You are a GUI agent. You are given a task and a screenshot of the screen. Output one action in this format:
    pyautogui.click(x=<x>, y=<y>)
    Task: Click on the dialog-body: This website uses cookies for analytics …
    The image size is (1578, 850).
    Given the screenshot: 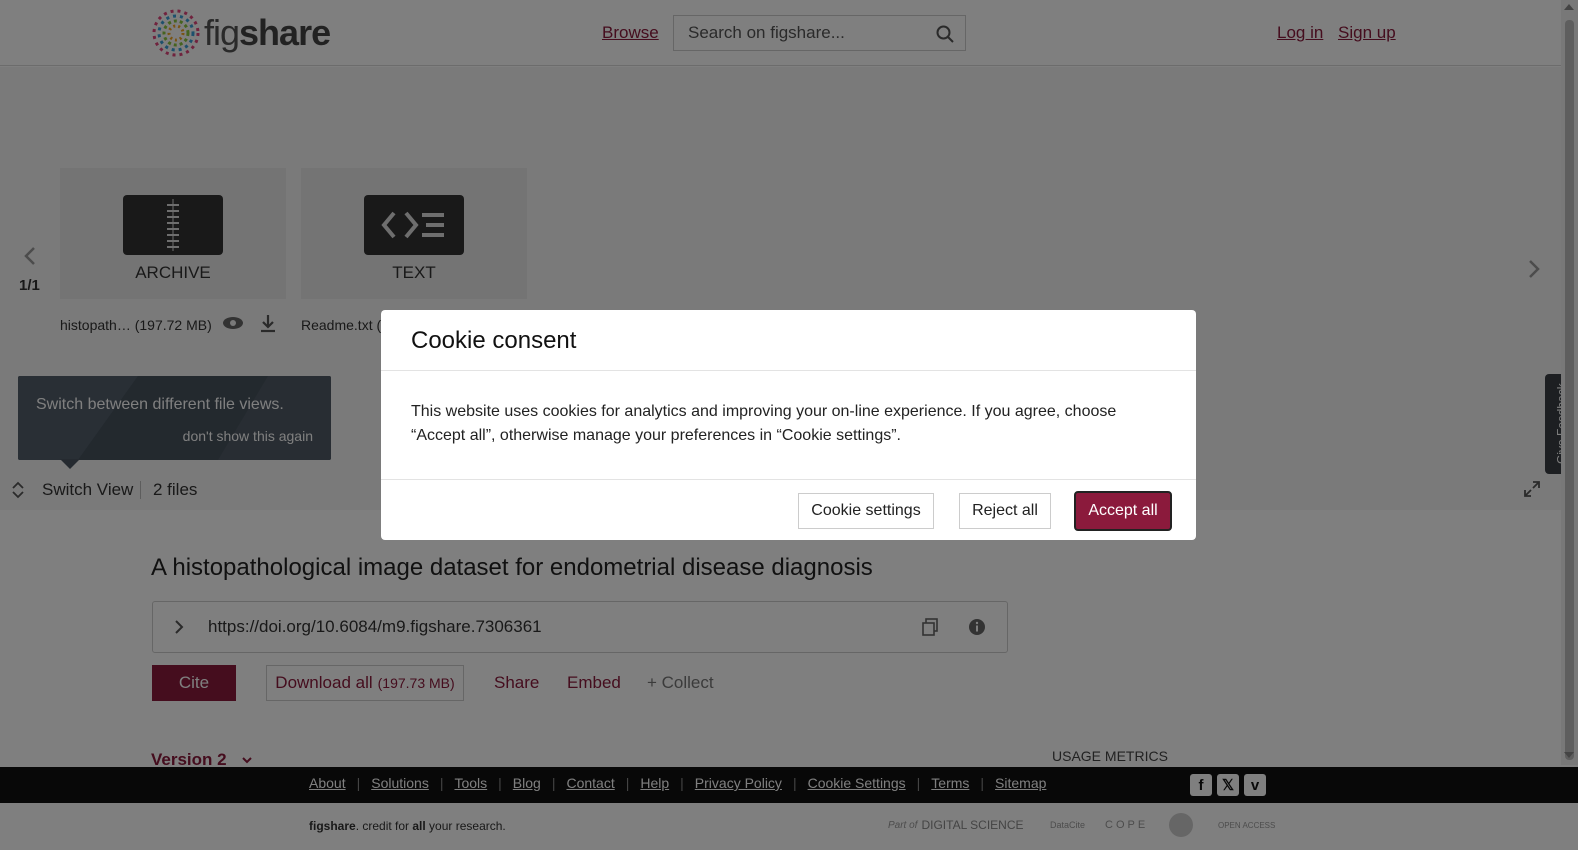 What is the action you would take?
    pyautogui.click(x=764, y=423)
    